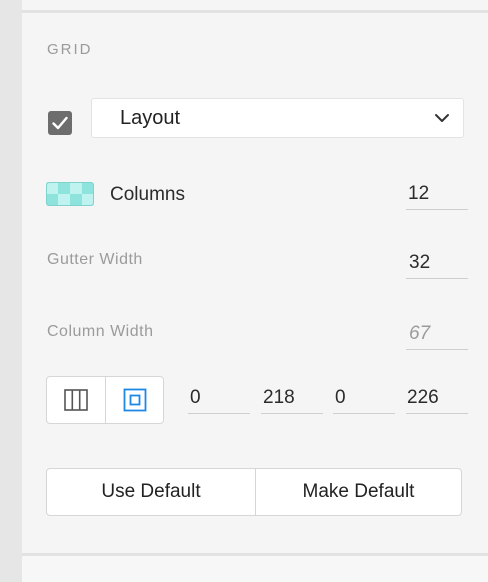 This screenshot has height=582, width=488. I want to click on grid-mode-toggle, so click(105, 400).